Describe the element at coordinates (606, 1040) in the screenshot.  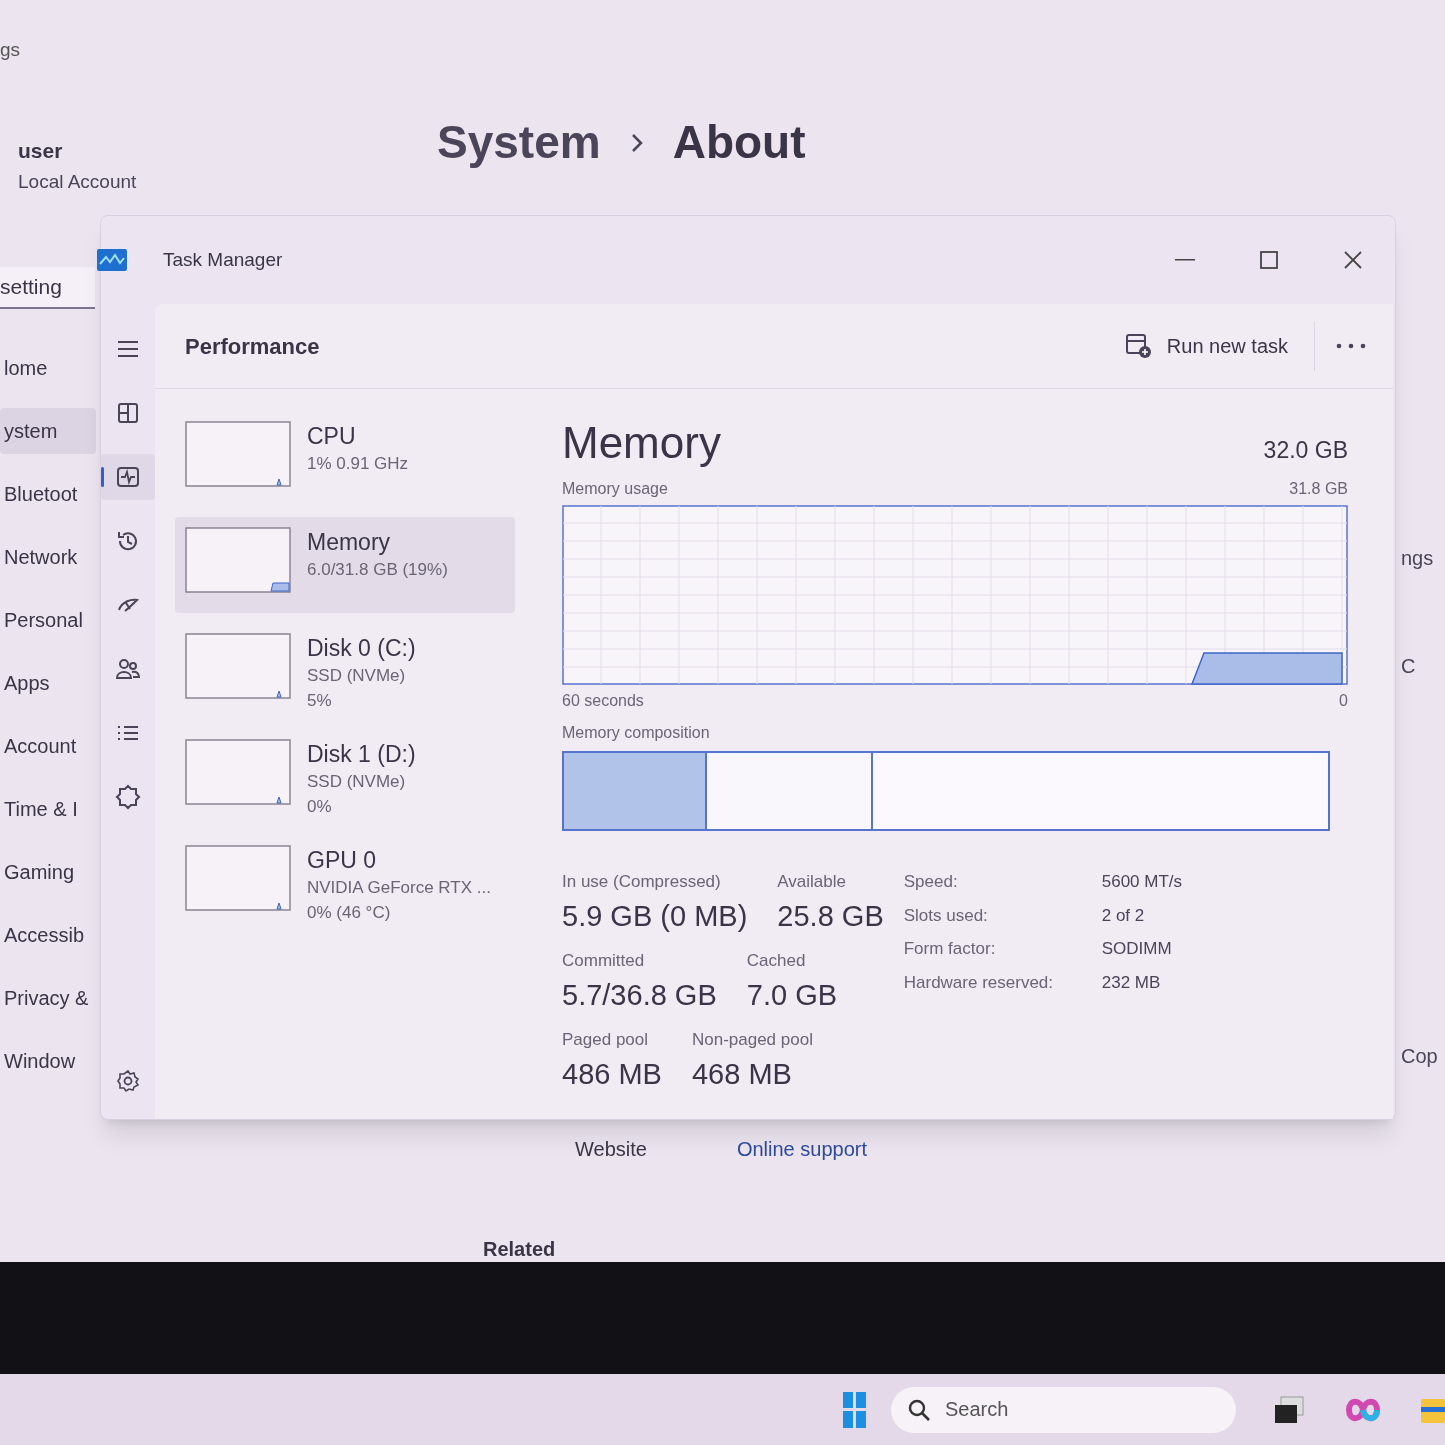
I see `stat-label: Paged pool` at that location.